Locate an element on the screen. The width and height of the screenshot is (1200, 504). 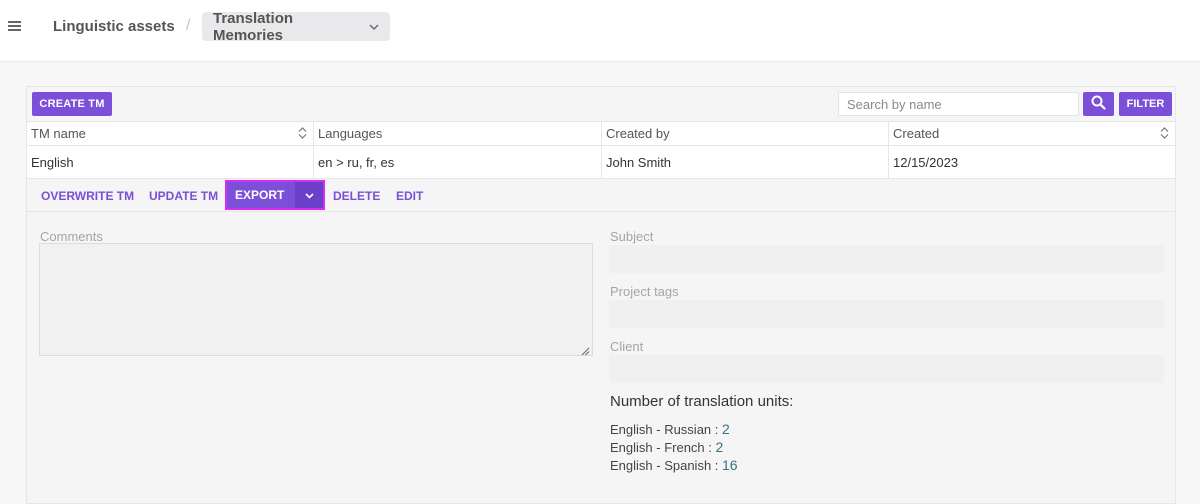
search-icon is located at coordinates (1098, 104).